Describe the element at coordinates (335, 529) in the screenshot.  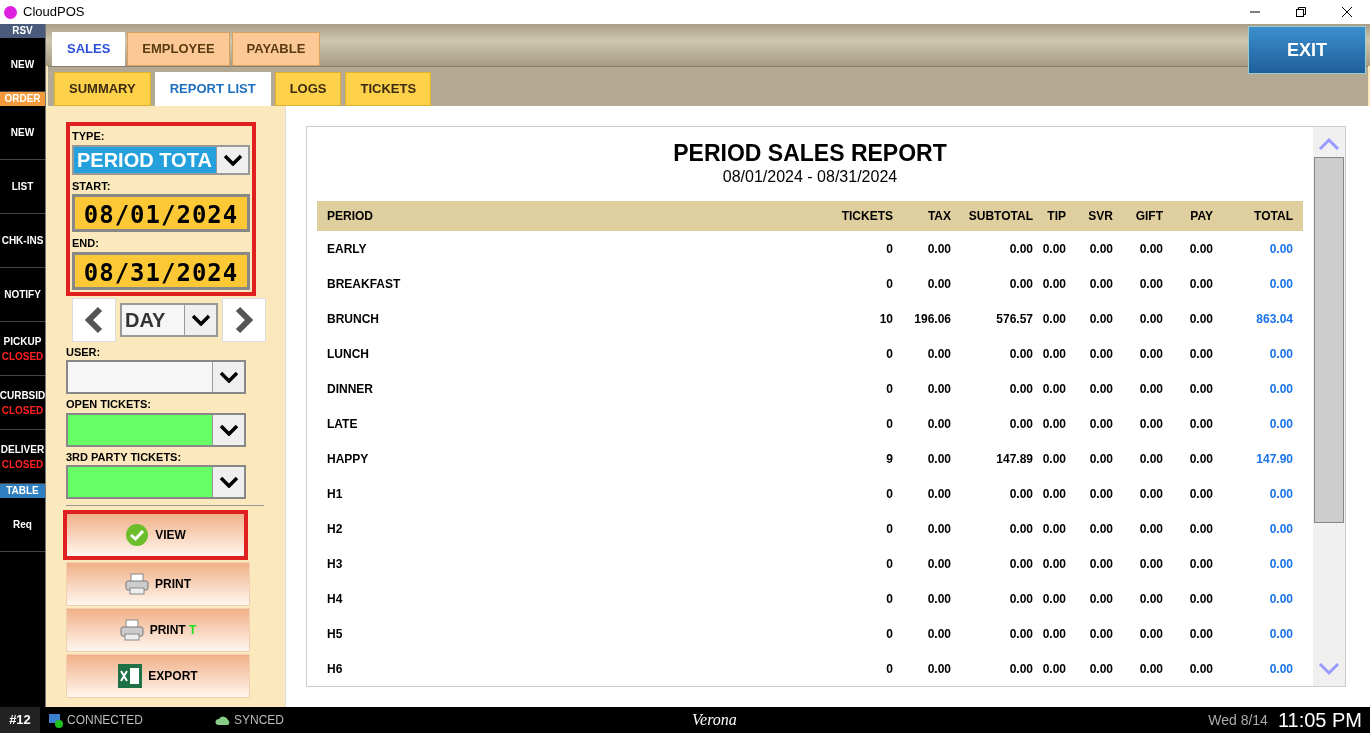
I see `table-cell-text: H2` at that location.